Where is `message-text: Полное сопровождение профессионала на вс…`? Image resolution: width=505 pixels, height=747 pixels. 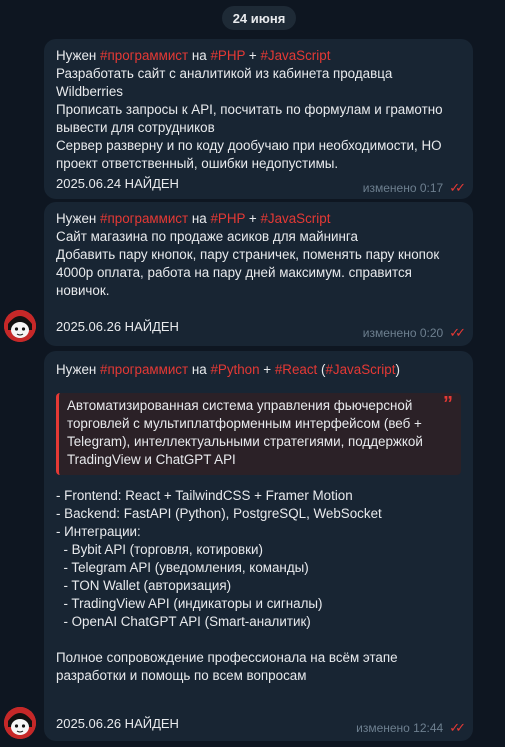 message-text: Полное сопровождение профессионала на вс… is located at coordinates (229, 666).